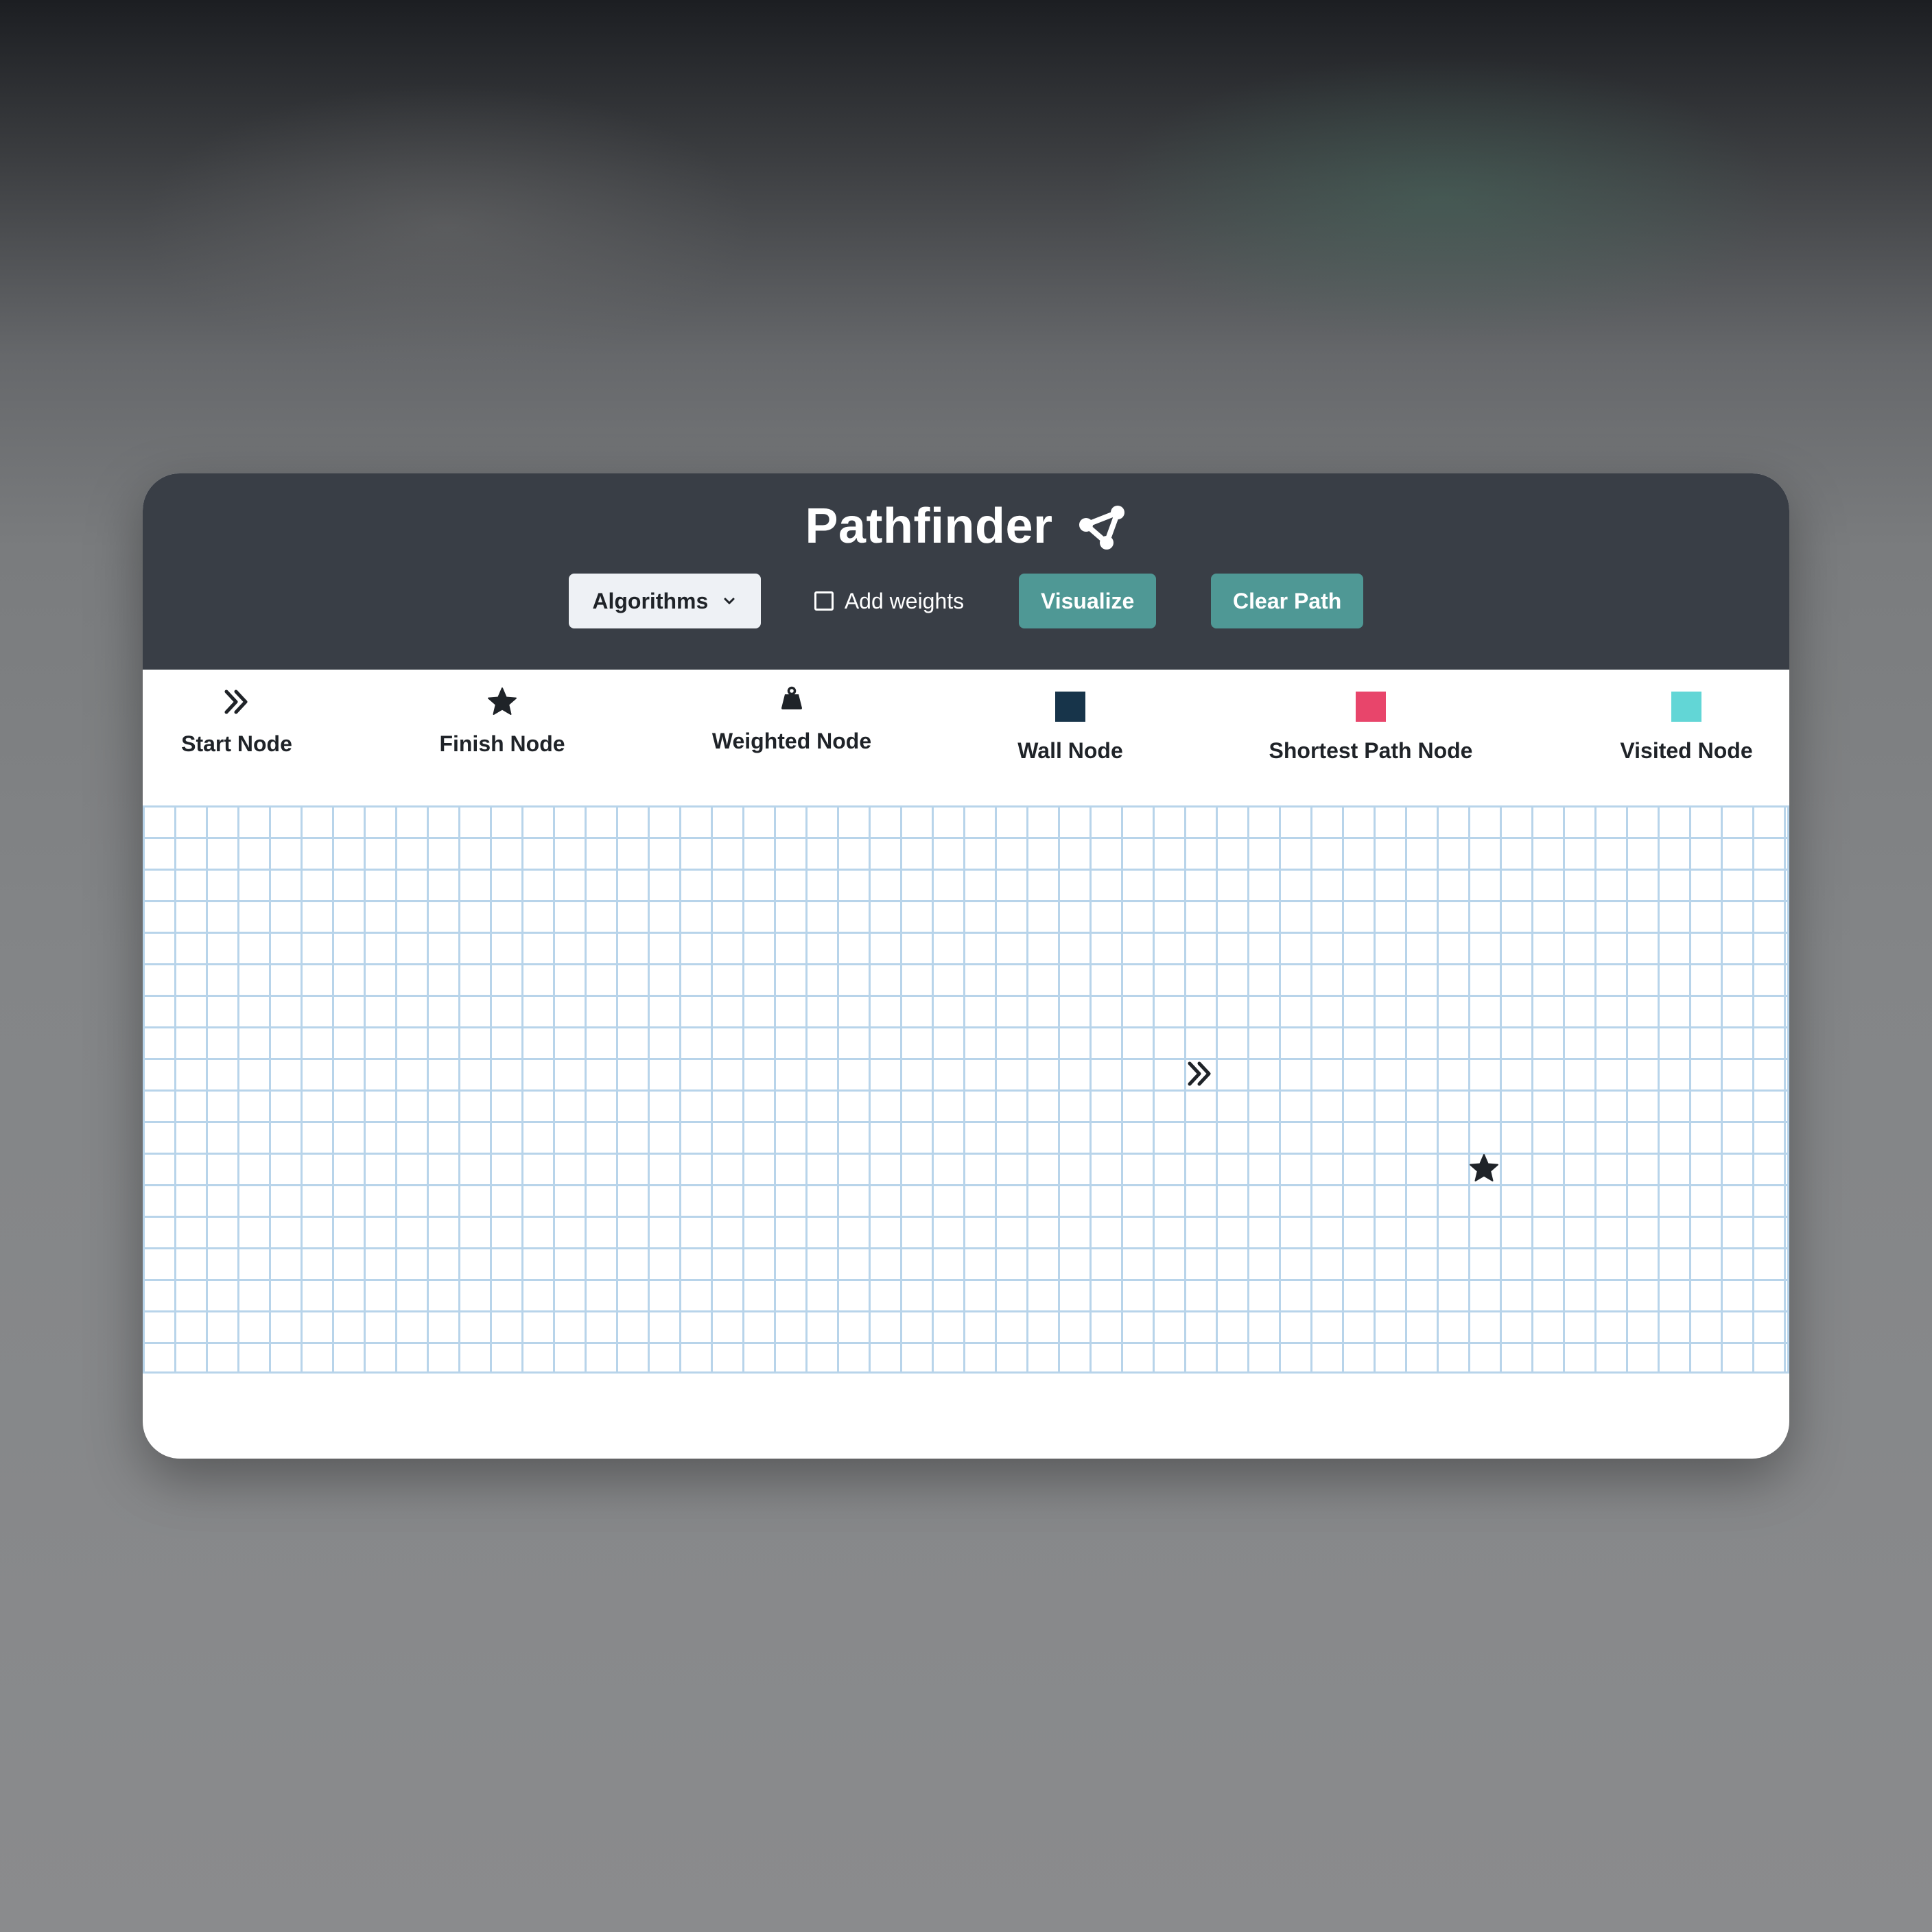 The width and height of the screenshot is (1932, 1932). I want to click on legend-weighted-label: Weighted Node, so click(791, 741).